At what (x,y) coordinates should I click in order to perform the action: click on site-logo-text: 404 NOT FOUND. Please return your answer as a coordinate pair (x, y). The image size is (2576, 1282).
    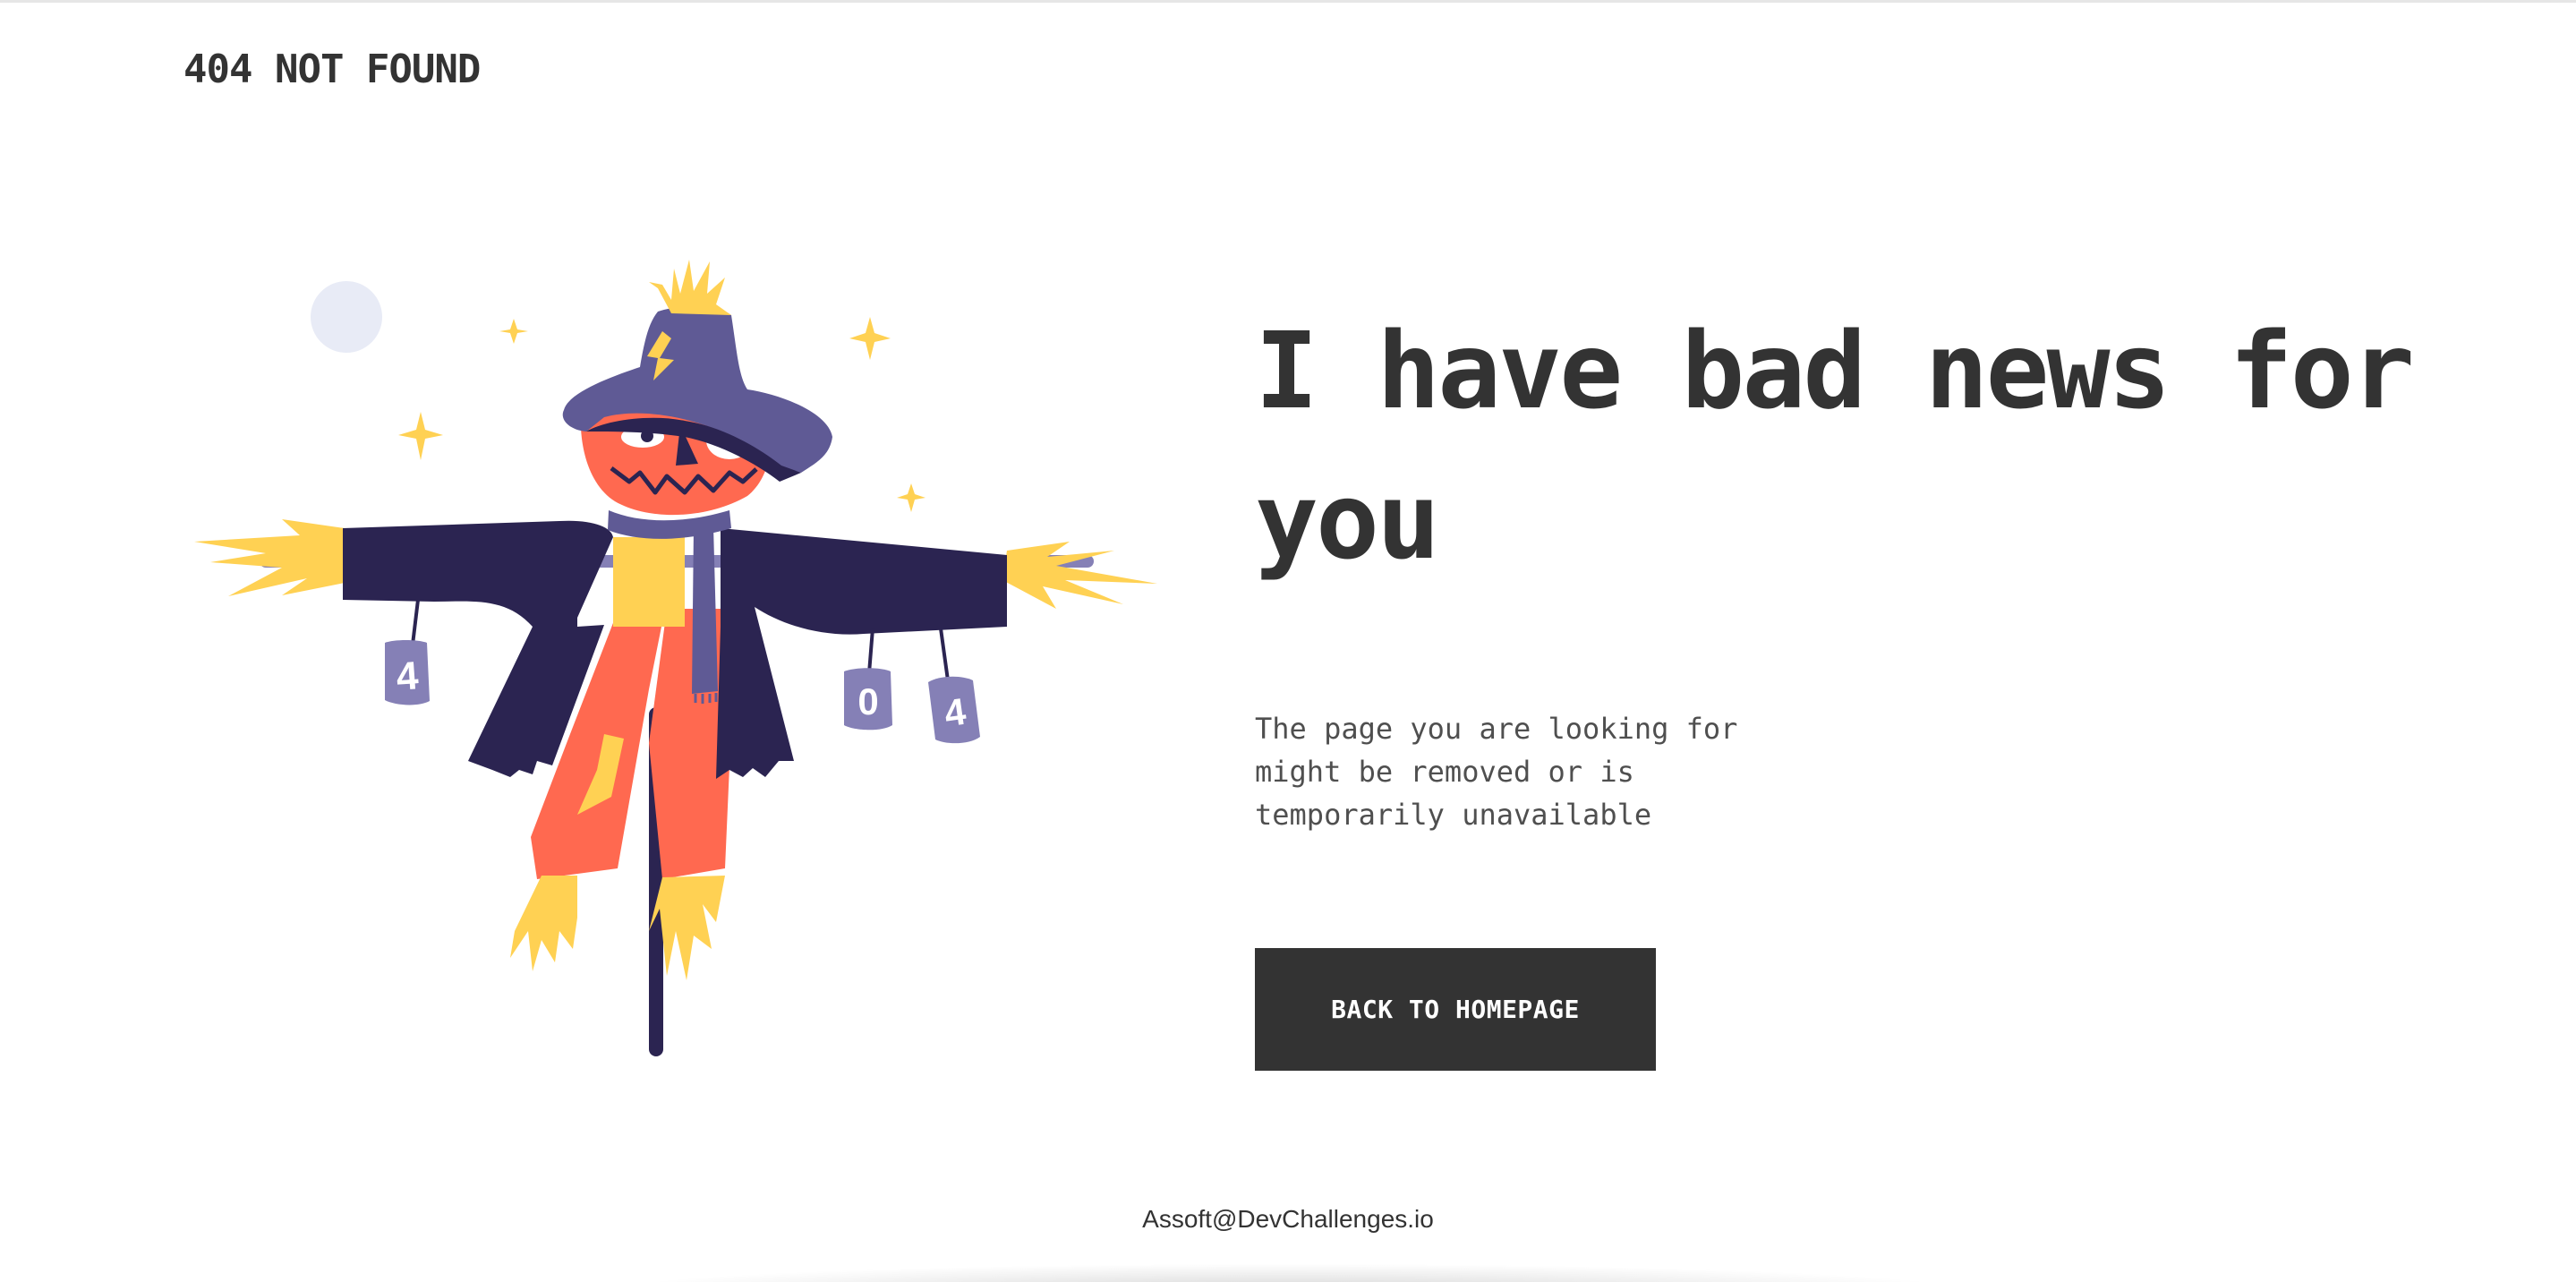
    Looking at the image, I should click on (332, 70).